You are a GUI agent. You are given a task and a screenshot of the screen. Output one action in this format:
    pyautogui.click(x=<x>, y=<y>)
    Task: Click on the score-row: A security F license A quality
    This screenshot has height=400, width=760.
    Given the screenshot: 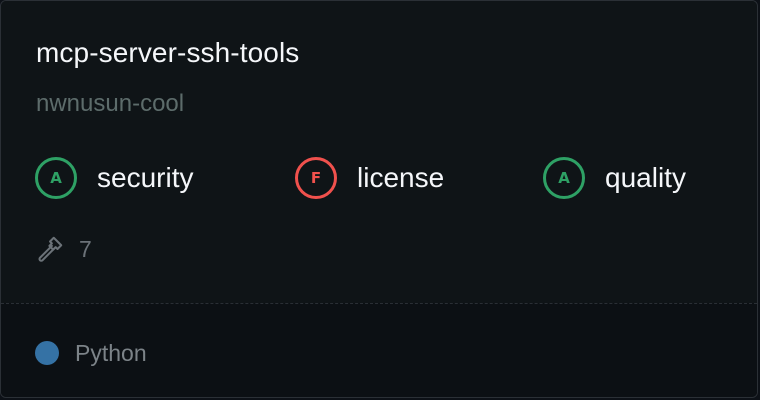 What is the action you would take?
    pyautogui.click(x=379, y=178)
    